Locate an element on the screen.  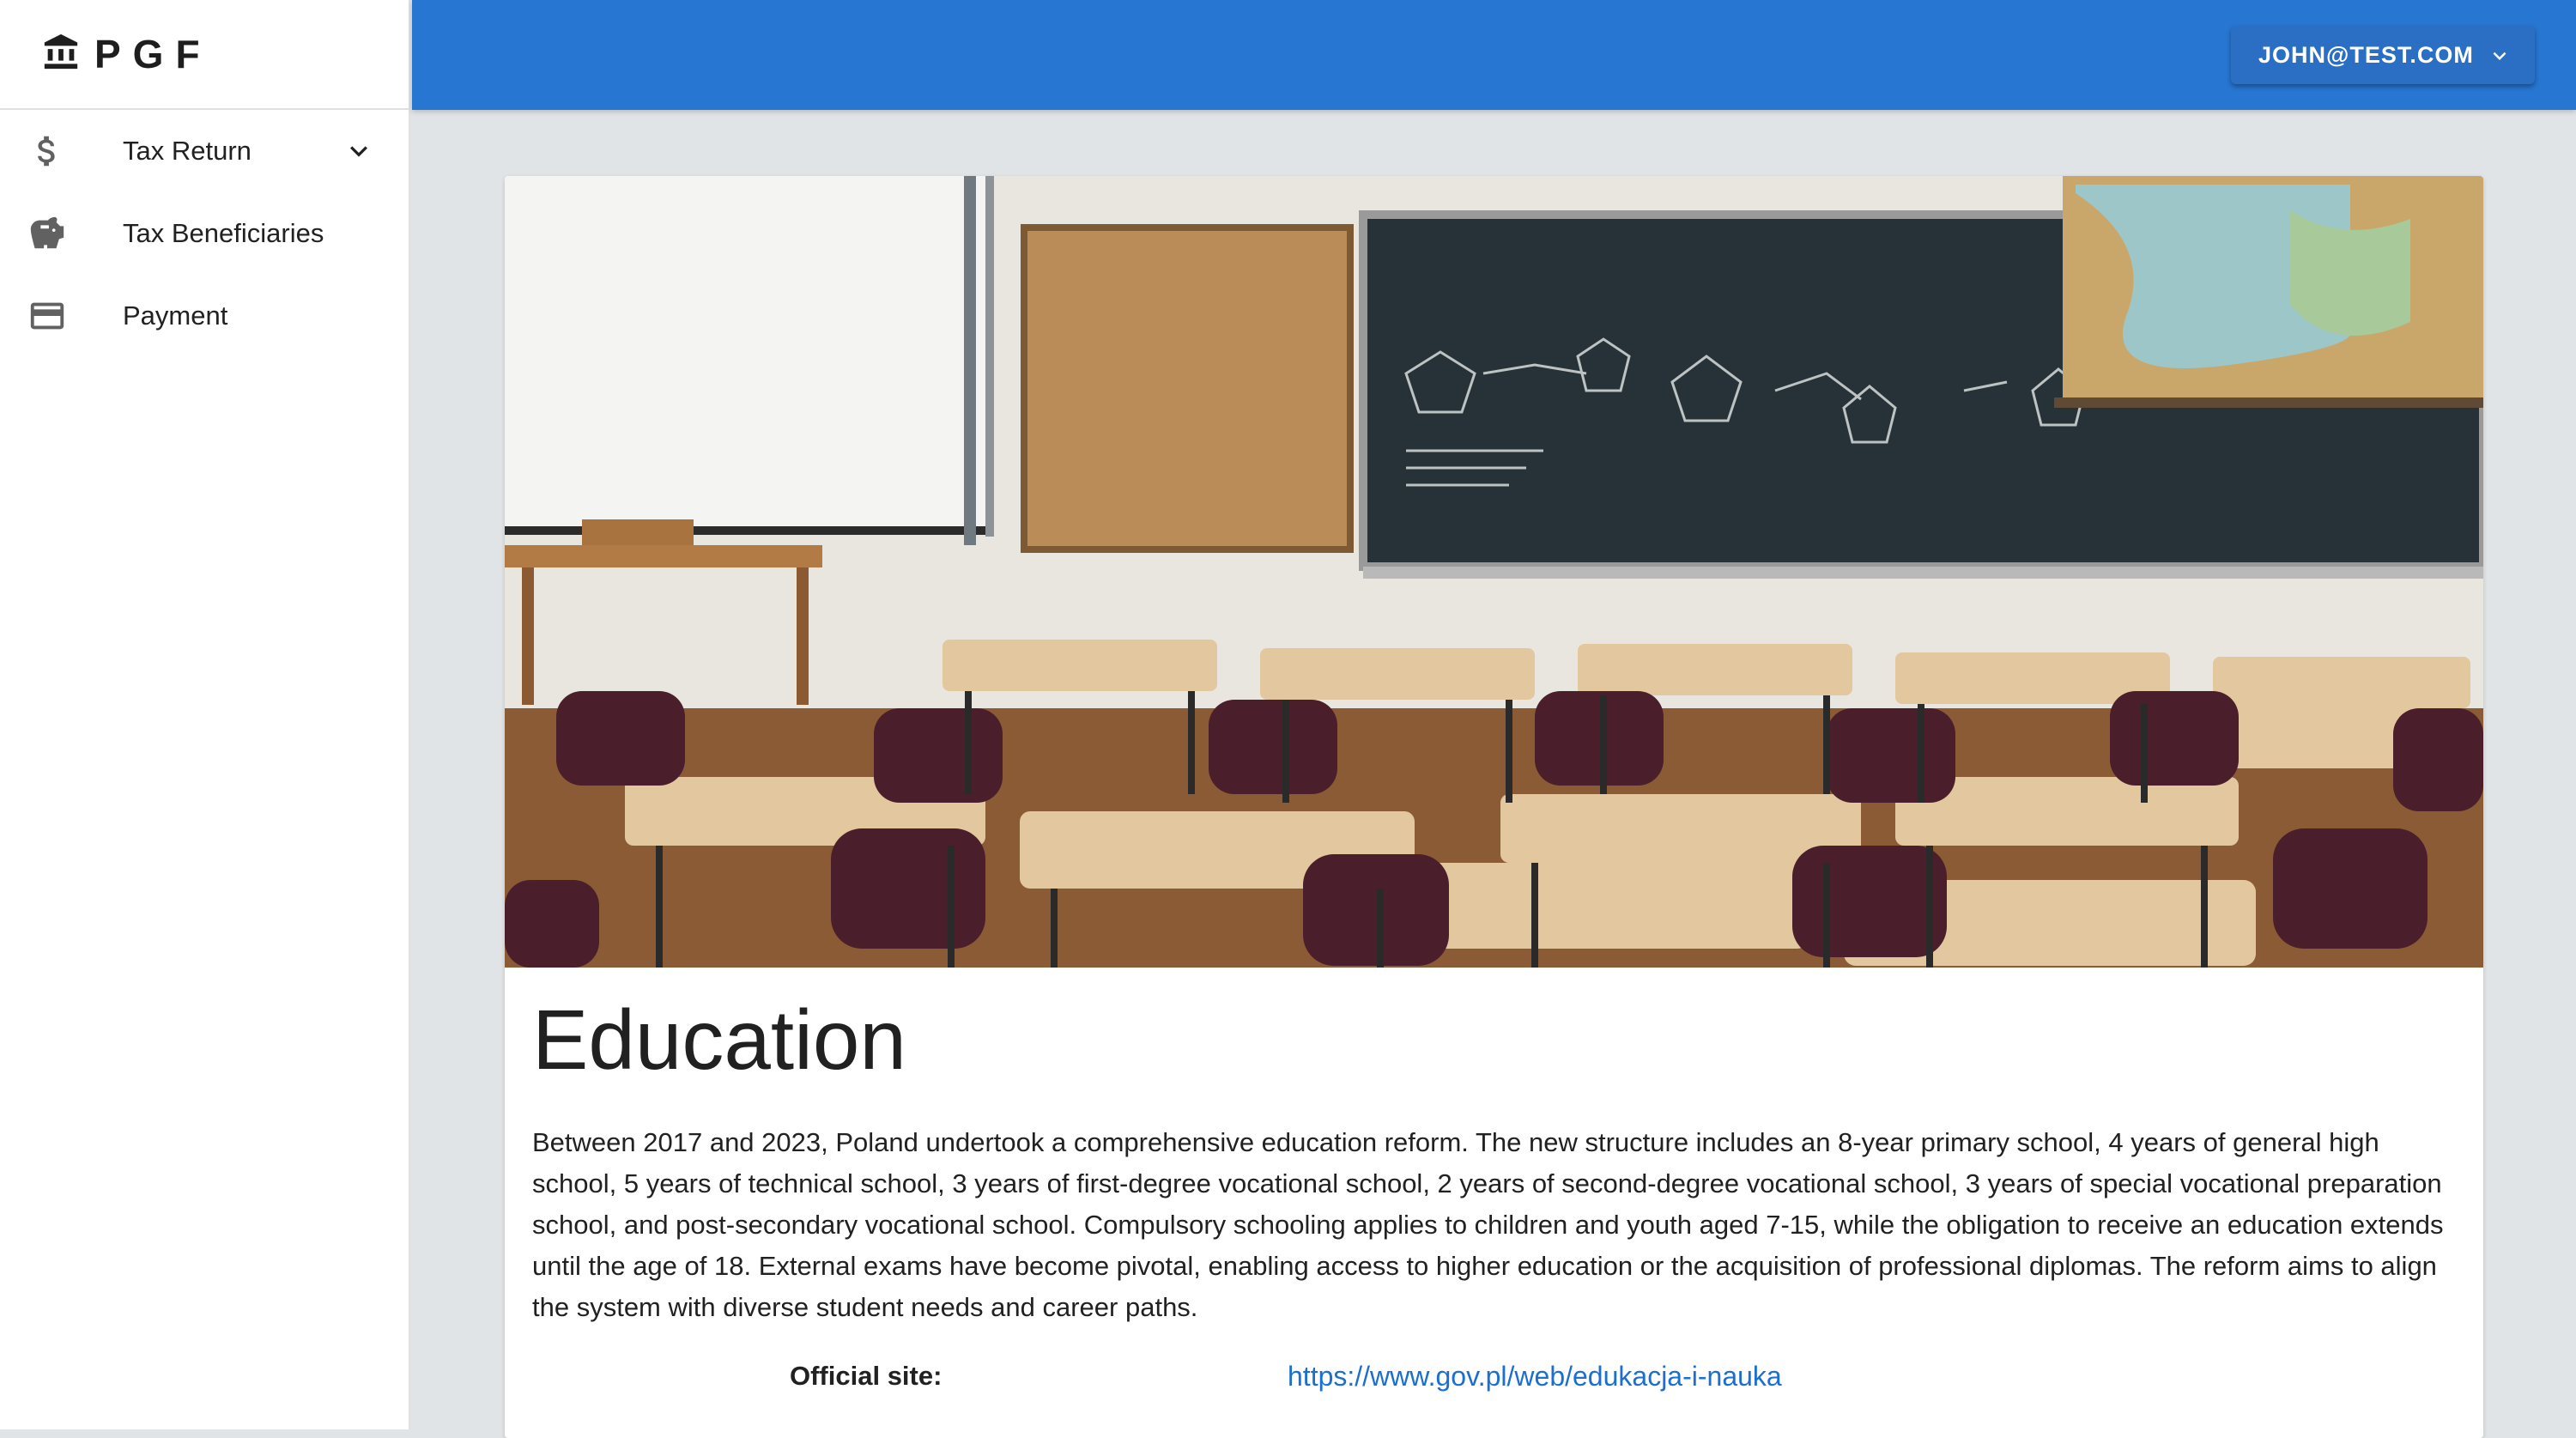
sidebar-item-tax-beneficiaries: Tax Beneficiaries is located at coordinates (204, 233).